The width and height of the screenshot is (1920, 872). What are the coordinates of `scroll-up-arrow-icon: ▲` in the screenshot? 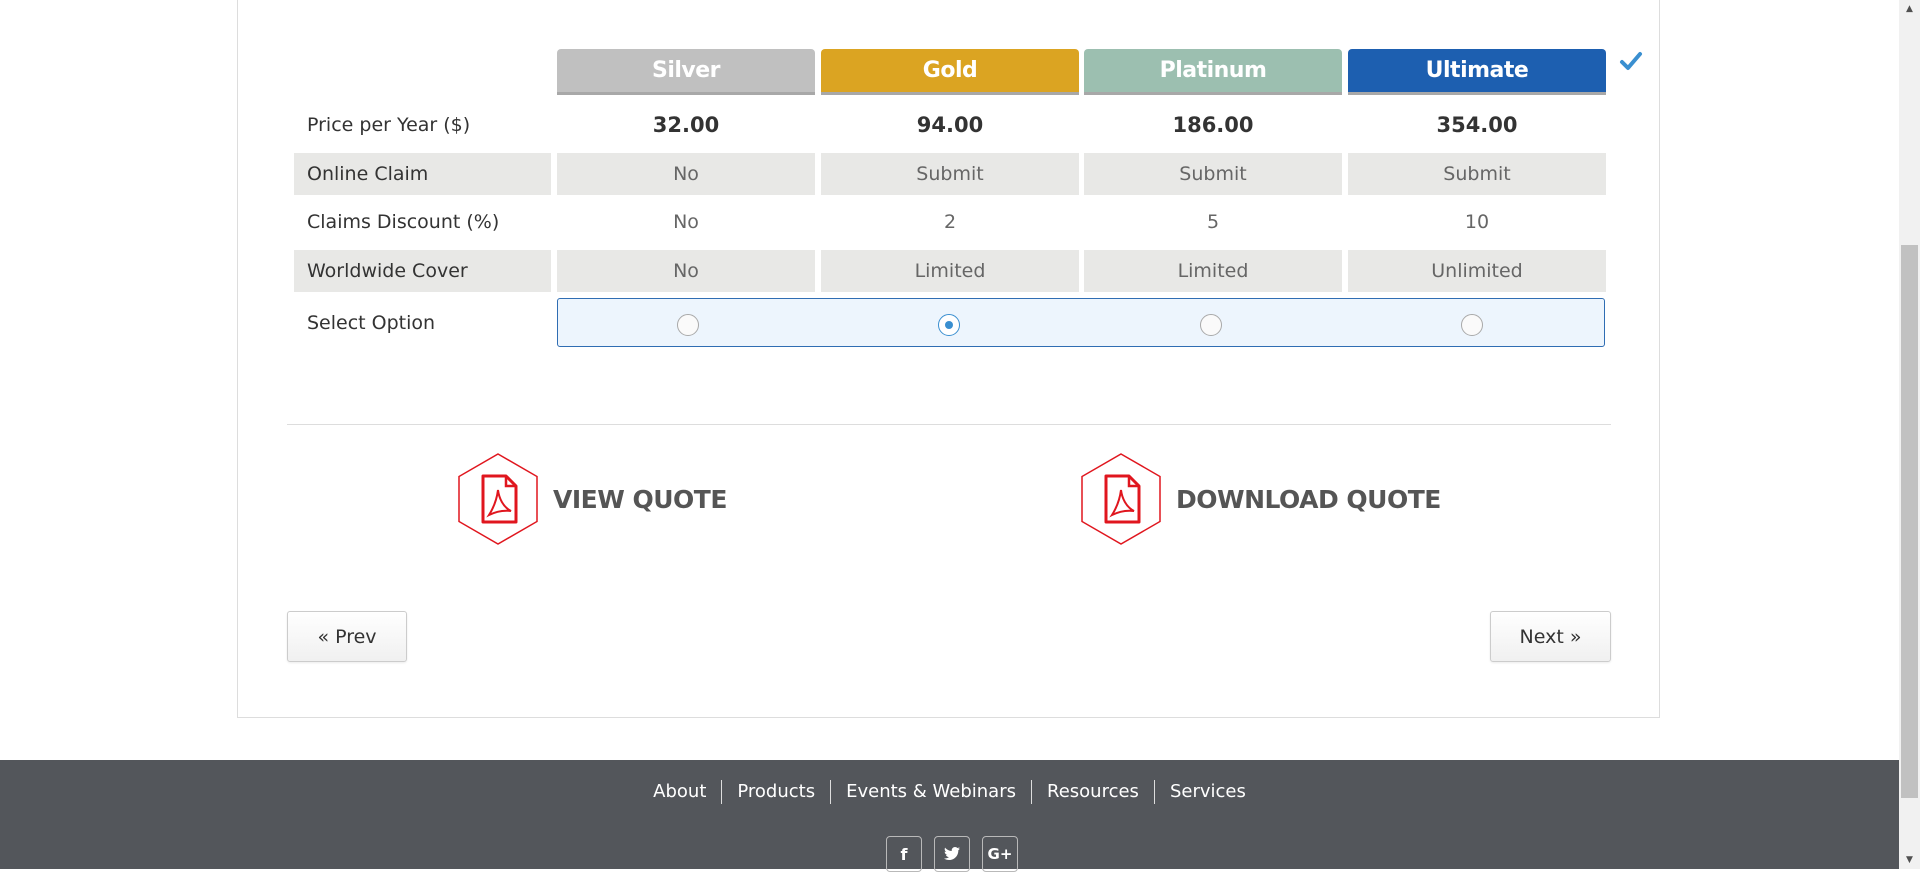 It's located at (1909, 9).